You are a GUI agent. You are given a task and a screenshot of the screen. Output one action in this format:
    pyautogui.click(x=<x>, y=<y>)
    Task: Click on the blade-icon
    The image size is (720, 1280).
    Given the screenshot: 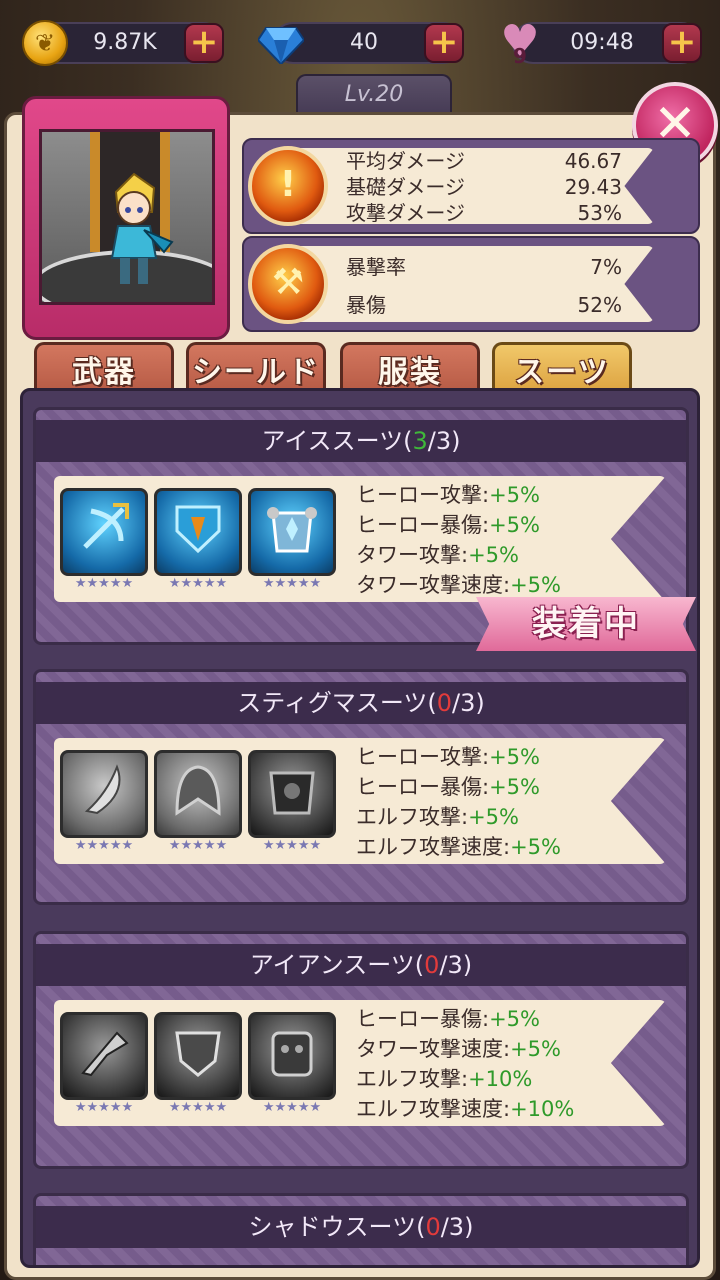 What is the action you would take?
    pyautogui.click(x=102, y=789)
    